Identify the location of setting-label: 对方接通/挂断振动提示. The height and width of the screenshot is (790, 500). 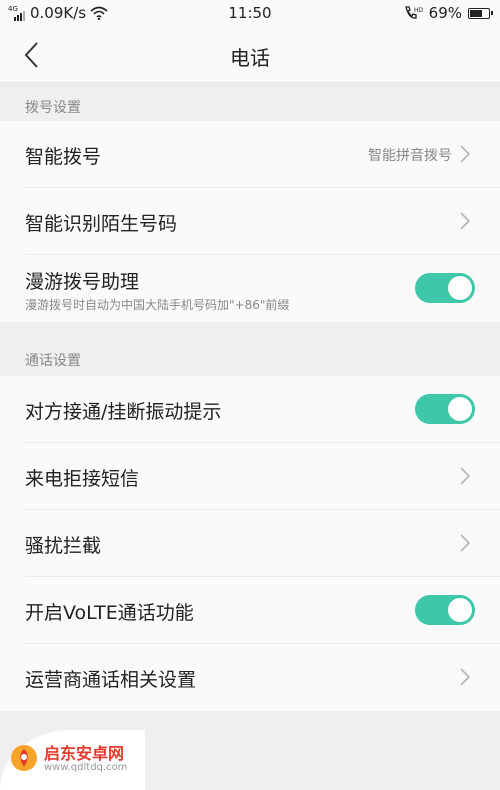
(123, 412).